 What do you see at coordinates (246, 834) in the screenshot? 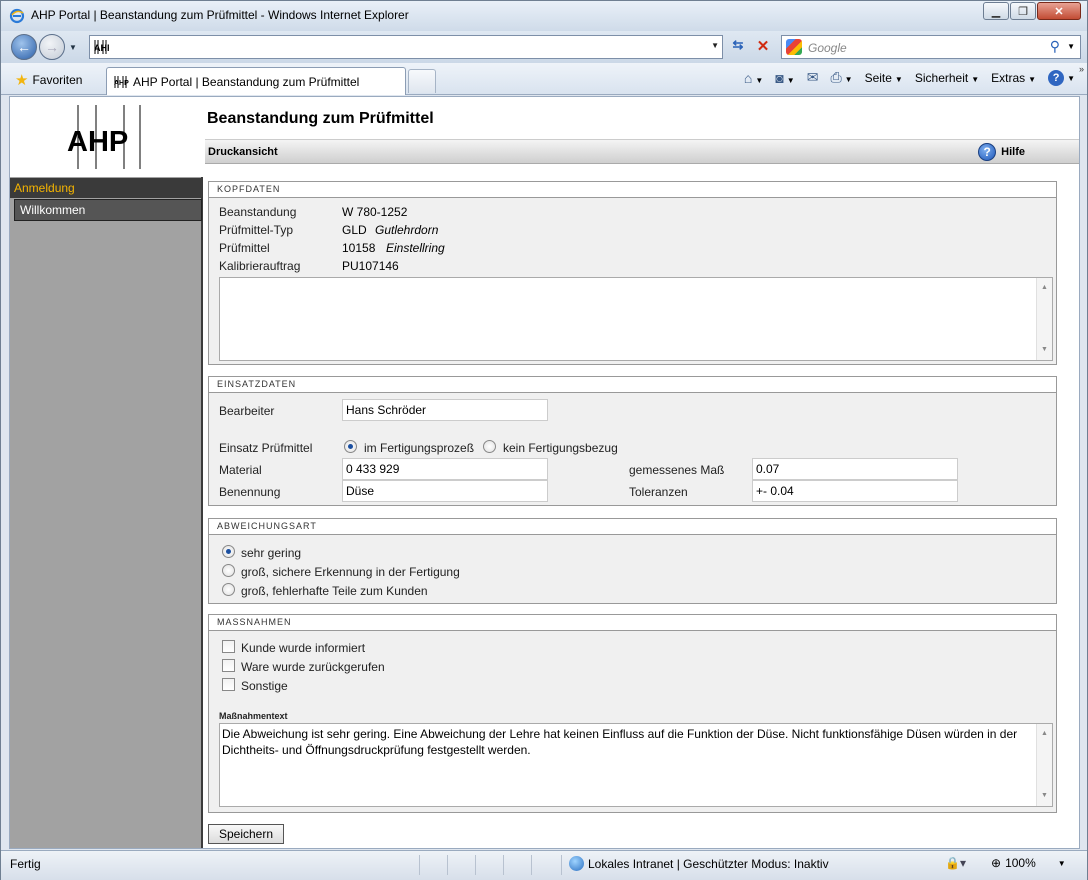
I see `save-button: Speichern` at bounding box center [246, 834].